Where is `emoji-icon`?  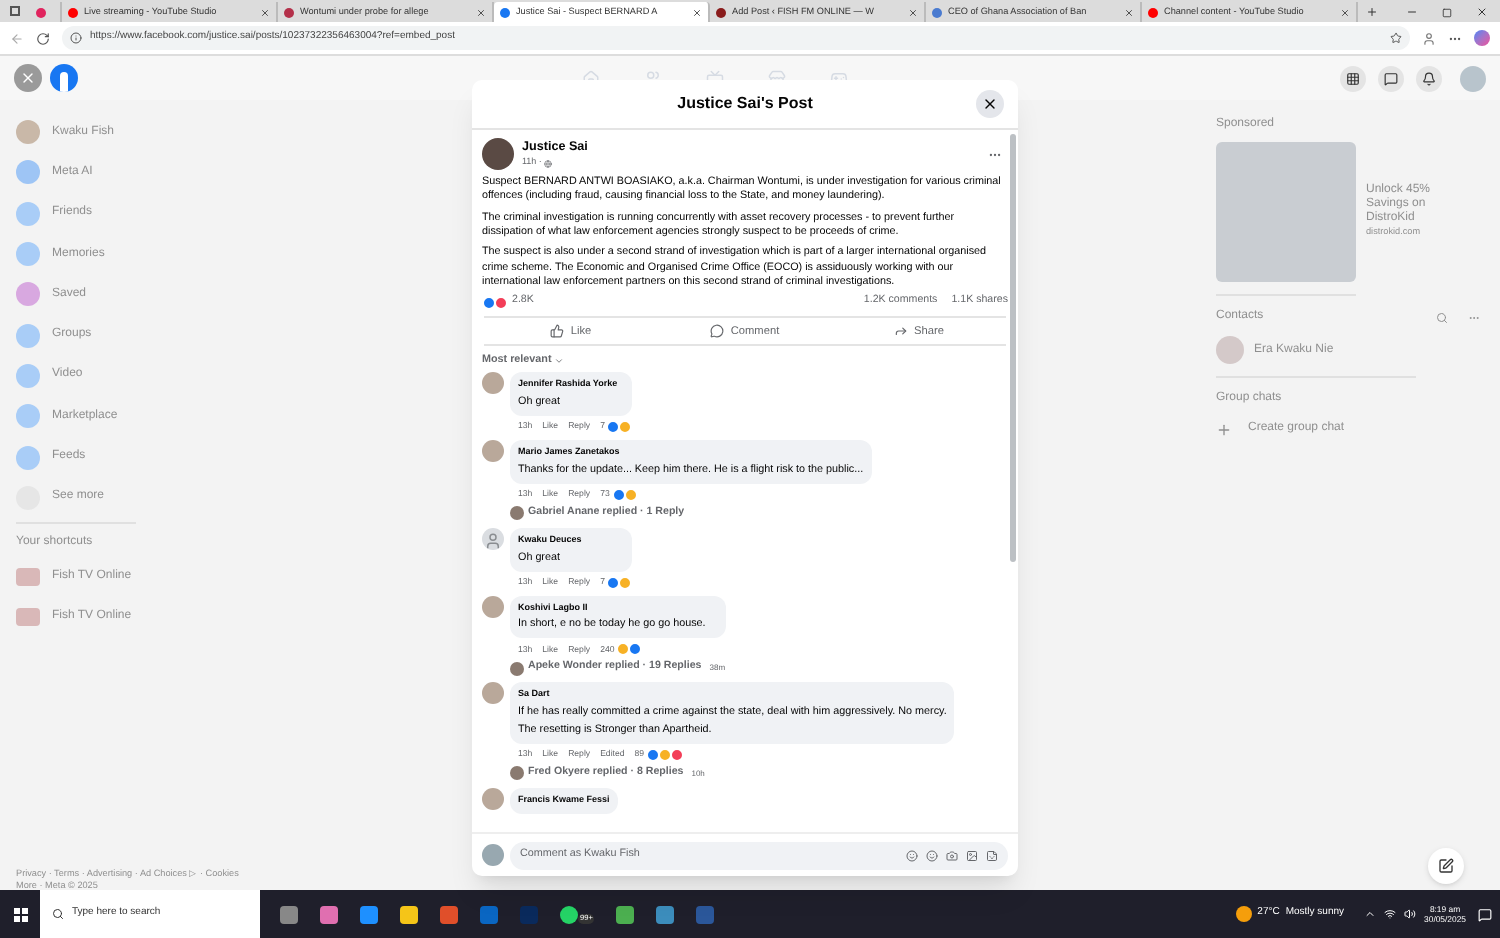 emoji-icon is located at coordinates (932, 855).